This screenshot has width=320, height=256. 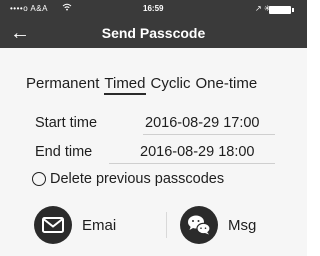 I want to click on end-time-row: End time 2016-08-29 18:00, so click(x=155, y=153).